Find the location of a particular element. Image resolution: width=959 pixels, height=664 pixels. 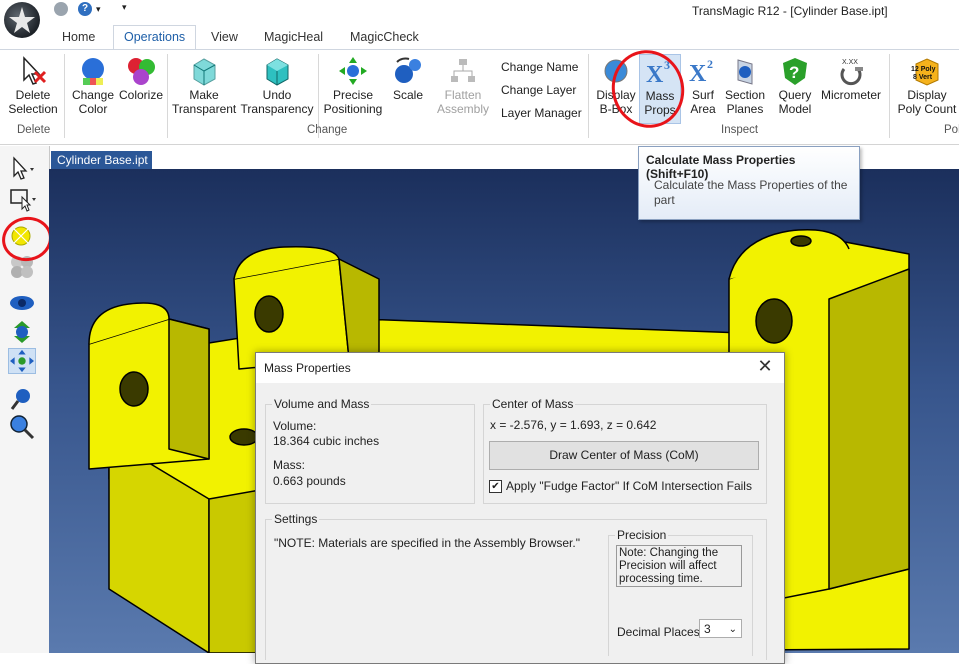

mass-label: Mass: is located at coordinates (289, 465).